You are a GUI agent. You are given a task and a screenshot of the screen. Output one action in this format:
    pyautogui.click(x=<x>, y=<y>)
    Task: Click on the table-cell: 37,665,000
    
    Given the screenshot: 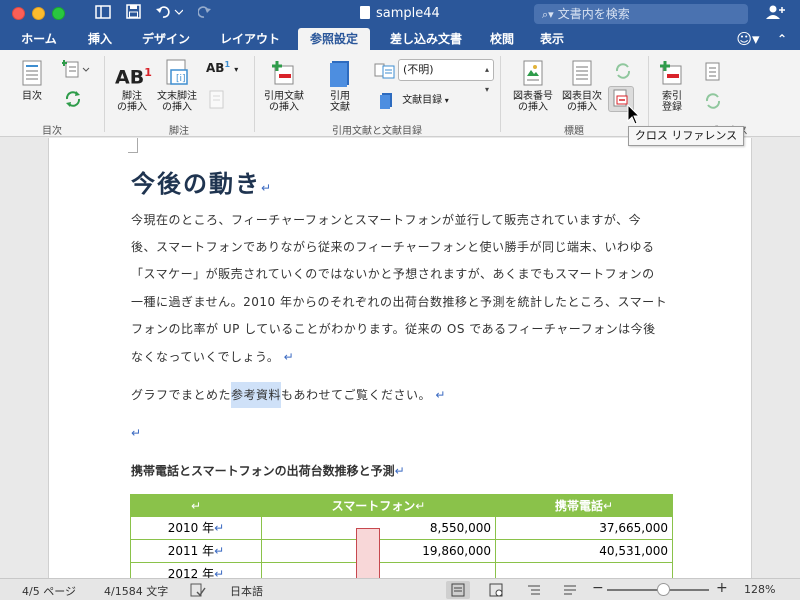 What is the action you would take?
    pyautogui.click(x=584, y=528)
    